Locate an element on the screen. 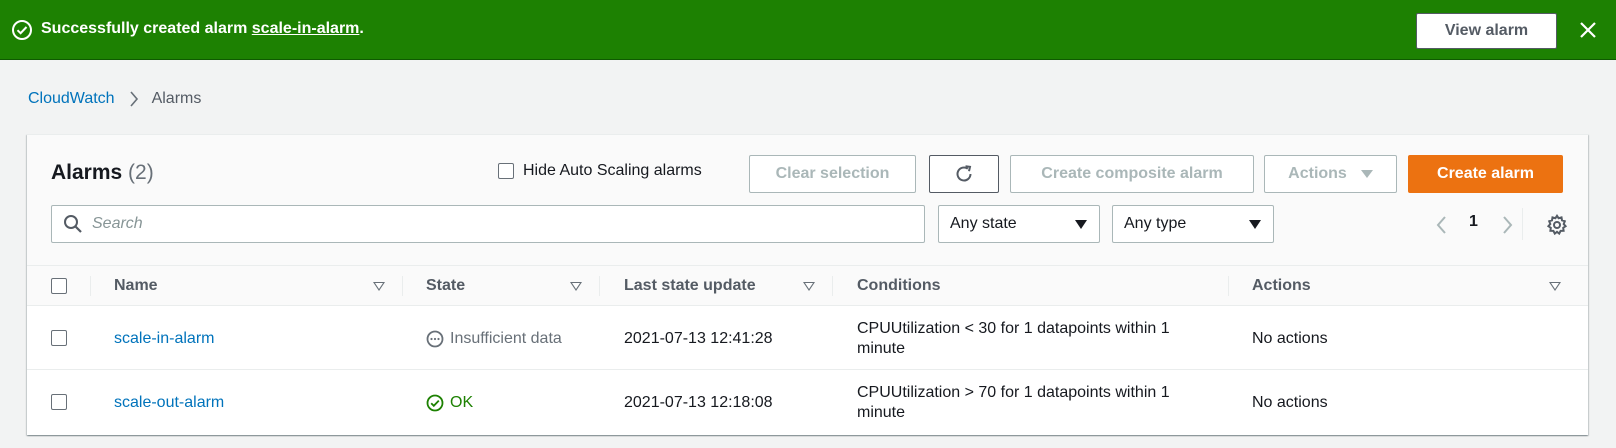  hide-autoscaling-checkbox is located at coordinates (506, 171).